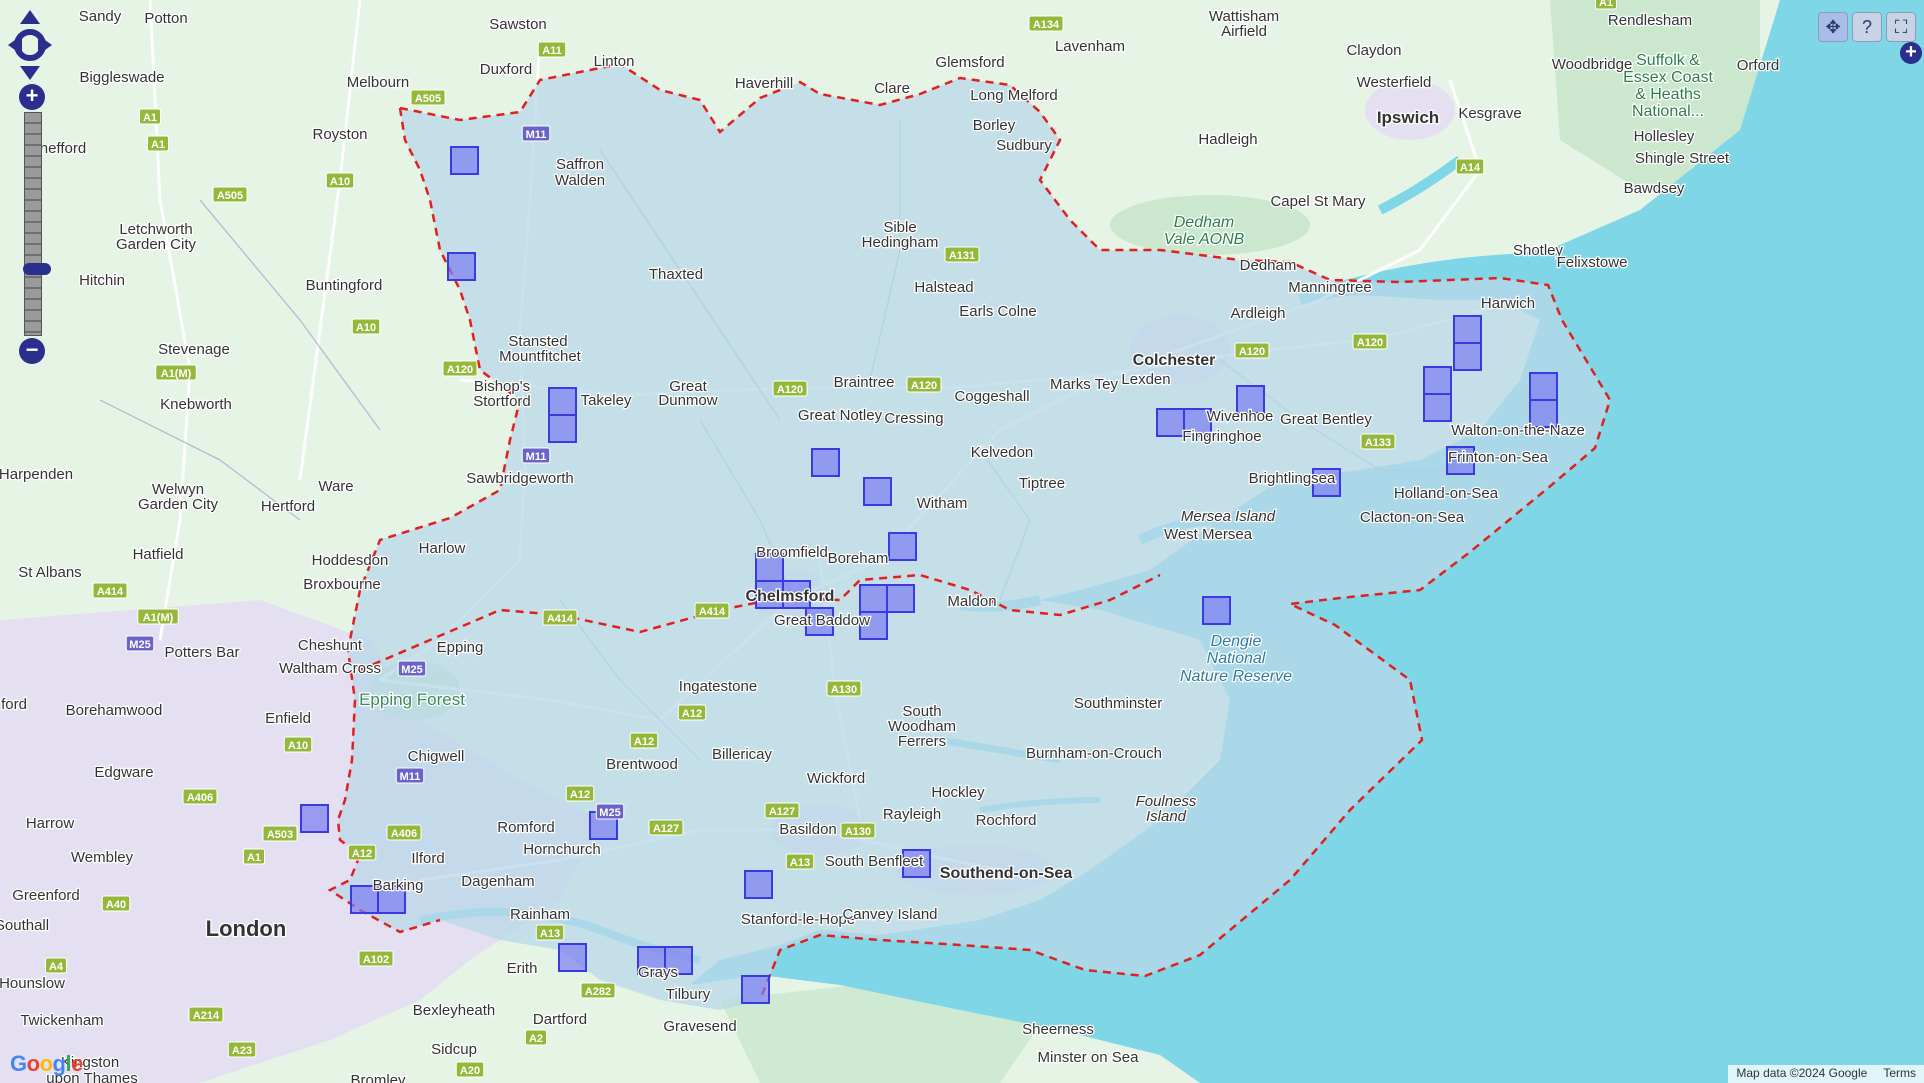 The width and height of the screenshot is (1924, 1083). What do you see at coordinates (56, 965) in the screenshot?
I see `road-shield: A4` at bounding box center [56, 965].